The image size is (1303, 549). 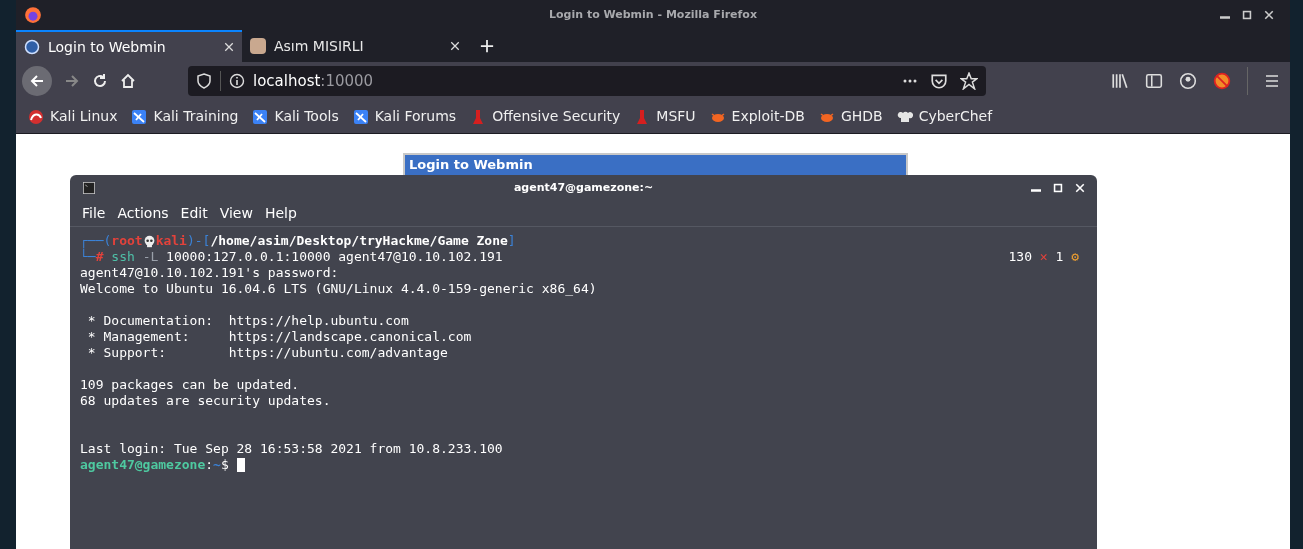 What do you see at coordinates (72, 81) in the screenshot?
I see `right-arrow-icon` at bounding box center [72, 81].